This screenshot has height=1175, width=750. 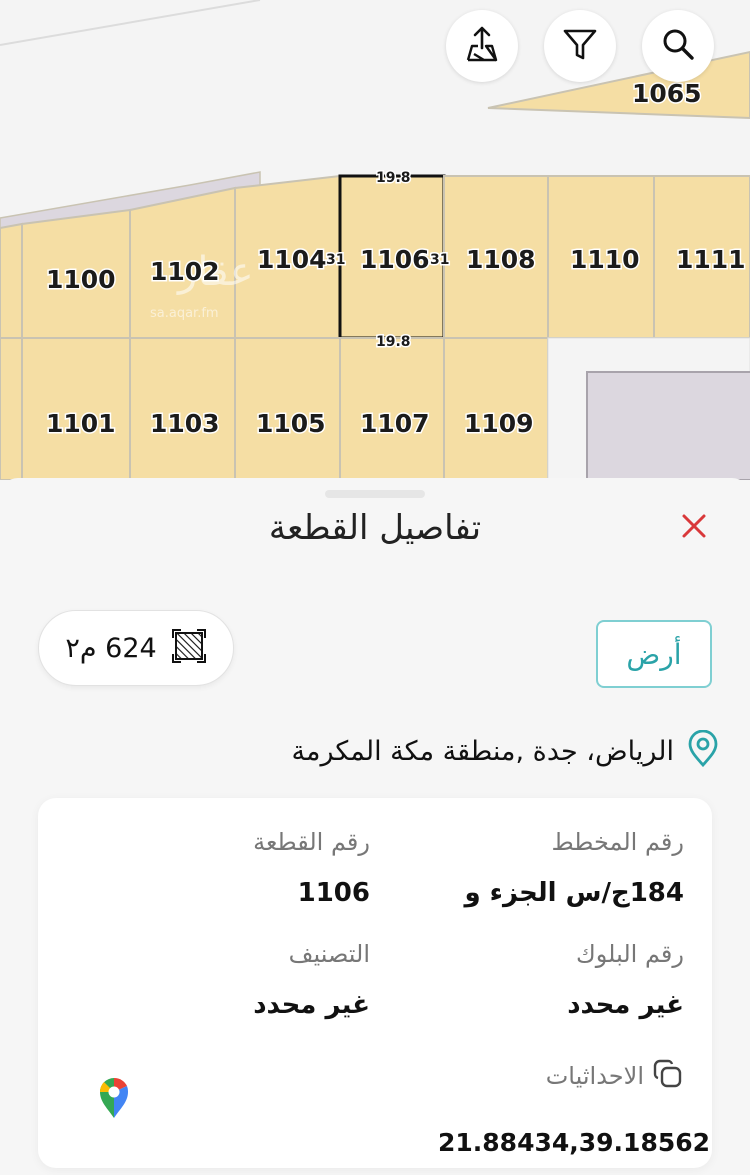 What do you see at coordinates (311, 1005) in the screenshot?
I see `classification-value: غير محدد` at bounding box center [311, 1005].